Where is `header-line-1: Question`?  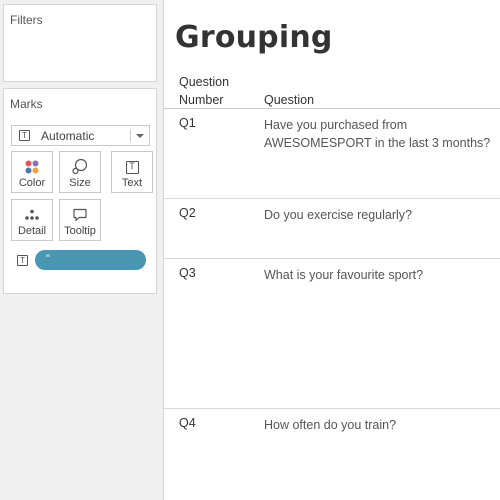 header-line-1: Question is located at coordinates (204, 82).